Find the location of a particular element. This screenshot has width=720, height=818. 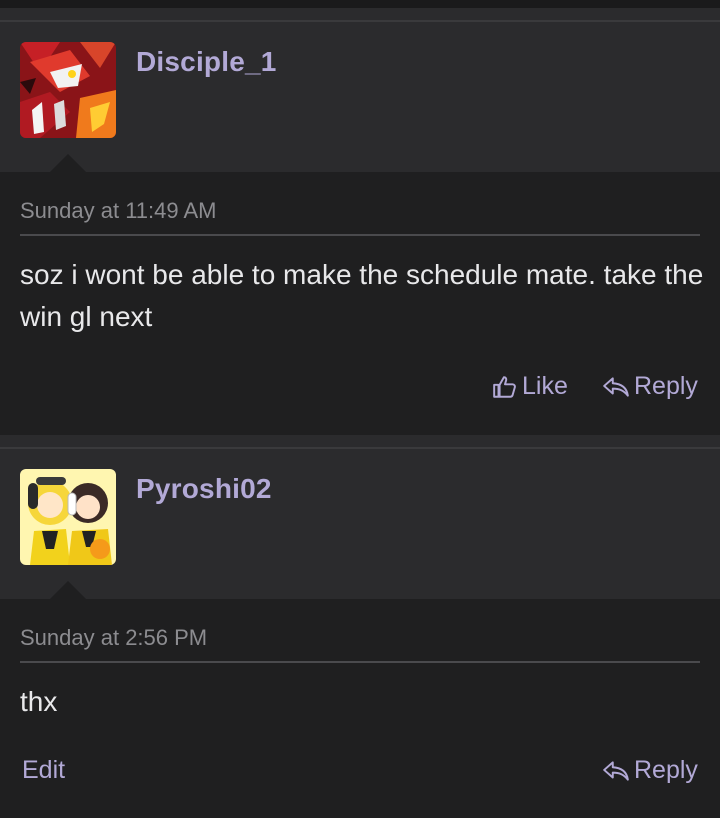

edit-button: Edit is located at coordinates (43, 770).